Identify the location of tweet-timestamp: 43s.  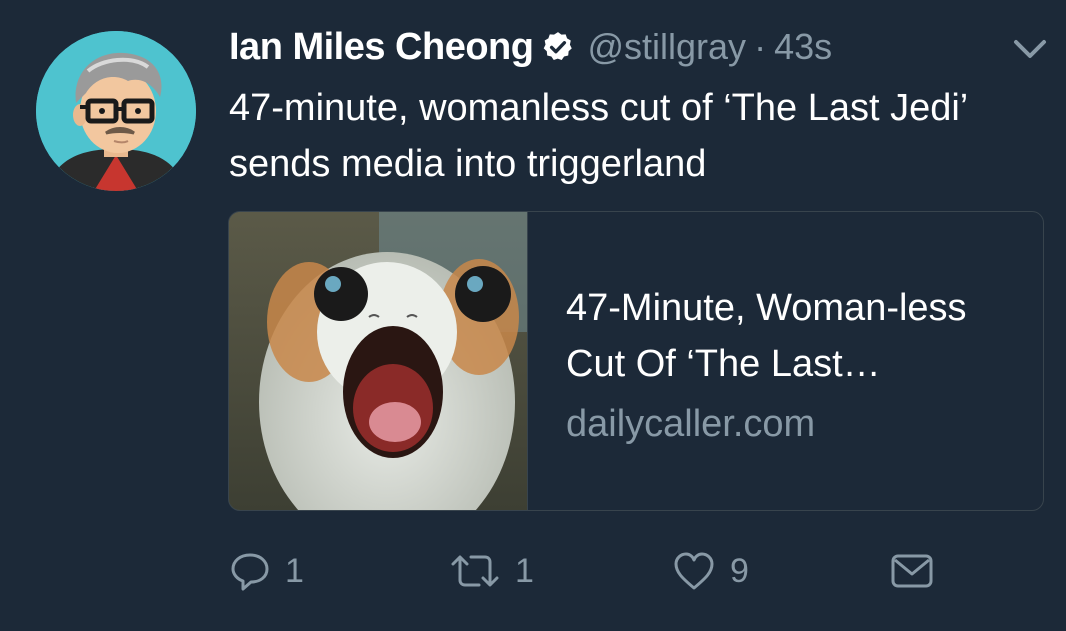
(803, 47).